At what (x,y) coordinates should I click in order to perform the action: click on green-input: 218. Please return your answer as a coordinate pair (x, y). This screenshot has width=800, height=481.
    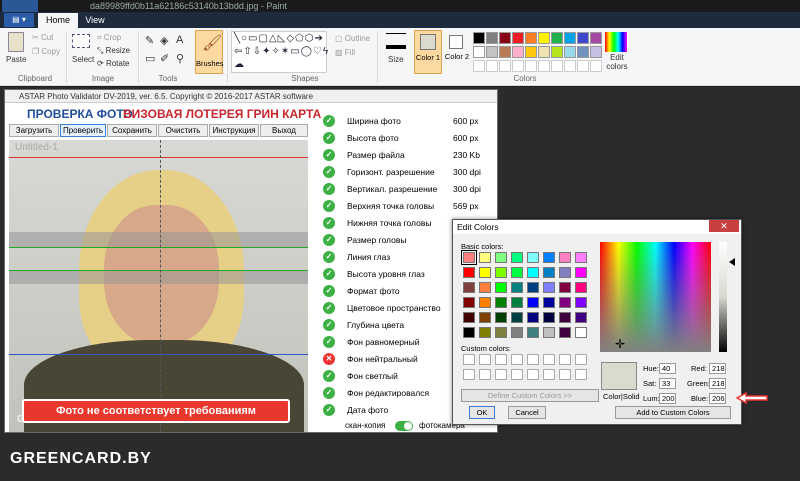
    Looking at the image, I should click on (717, 383).